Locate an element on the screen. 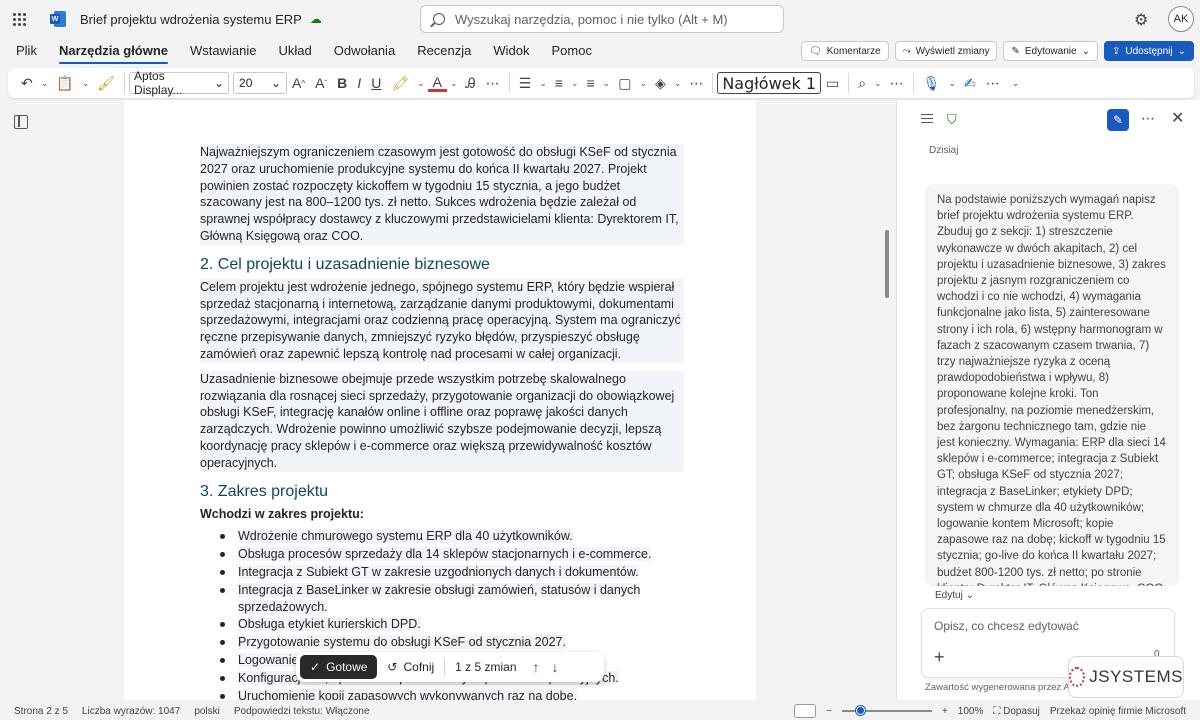  paste-icon: 📋 is located at coordinates (64, 83).